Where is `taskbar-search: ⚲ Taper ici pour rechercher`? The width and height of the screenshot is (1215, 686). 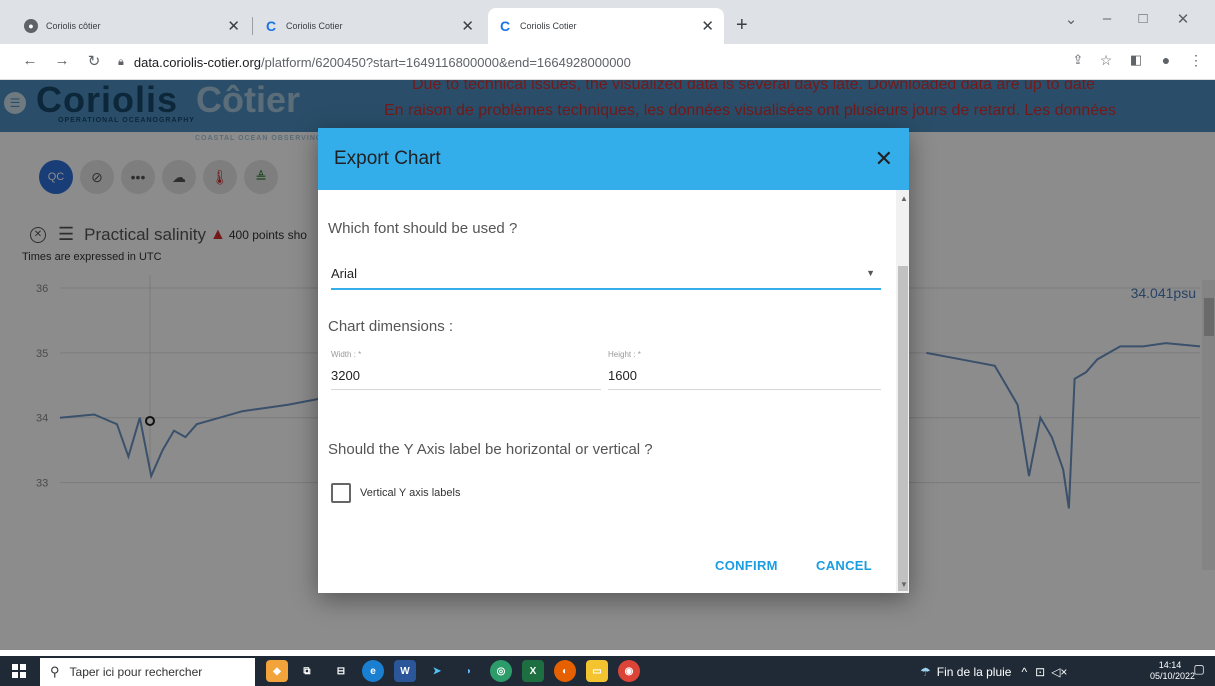
taskbar-search: ⚲ Taper ici pour rechercher is located at coordinates (147, 672).